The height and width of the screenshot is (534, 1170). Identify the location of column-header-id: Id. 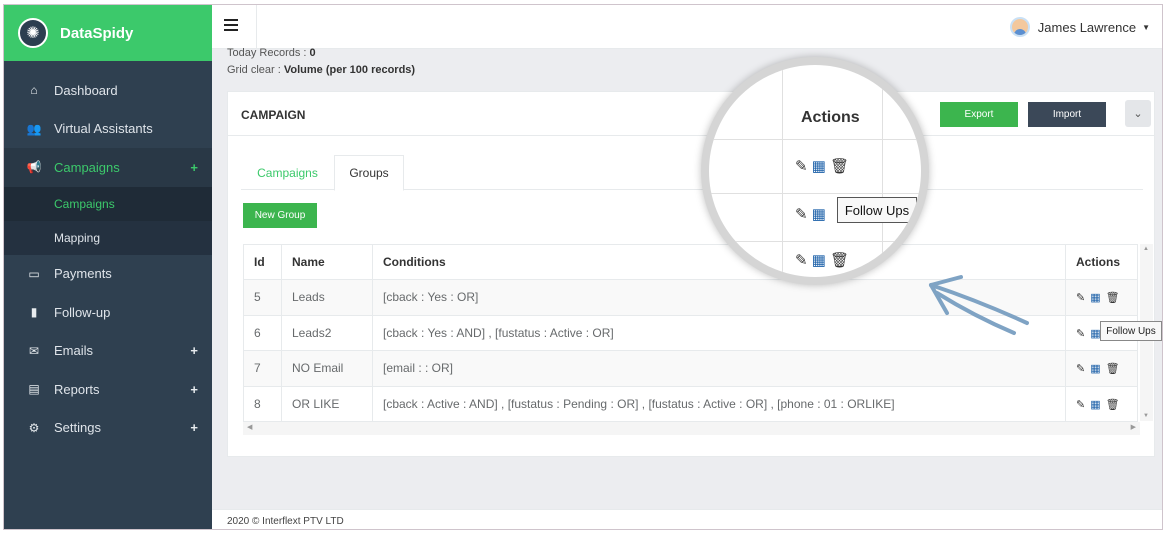
(262, 262).